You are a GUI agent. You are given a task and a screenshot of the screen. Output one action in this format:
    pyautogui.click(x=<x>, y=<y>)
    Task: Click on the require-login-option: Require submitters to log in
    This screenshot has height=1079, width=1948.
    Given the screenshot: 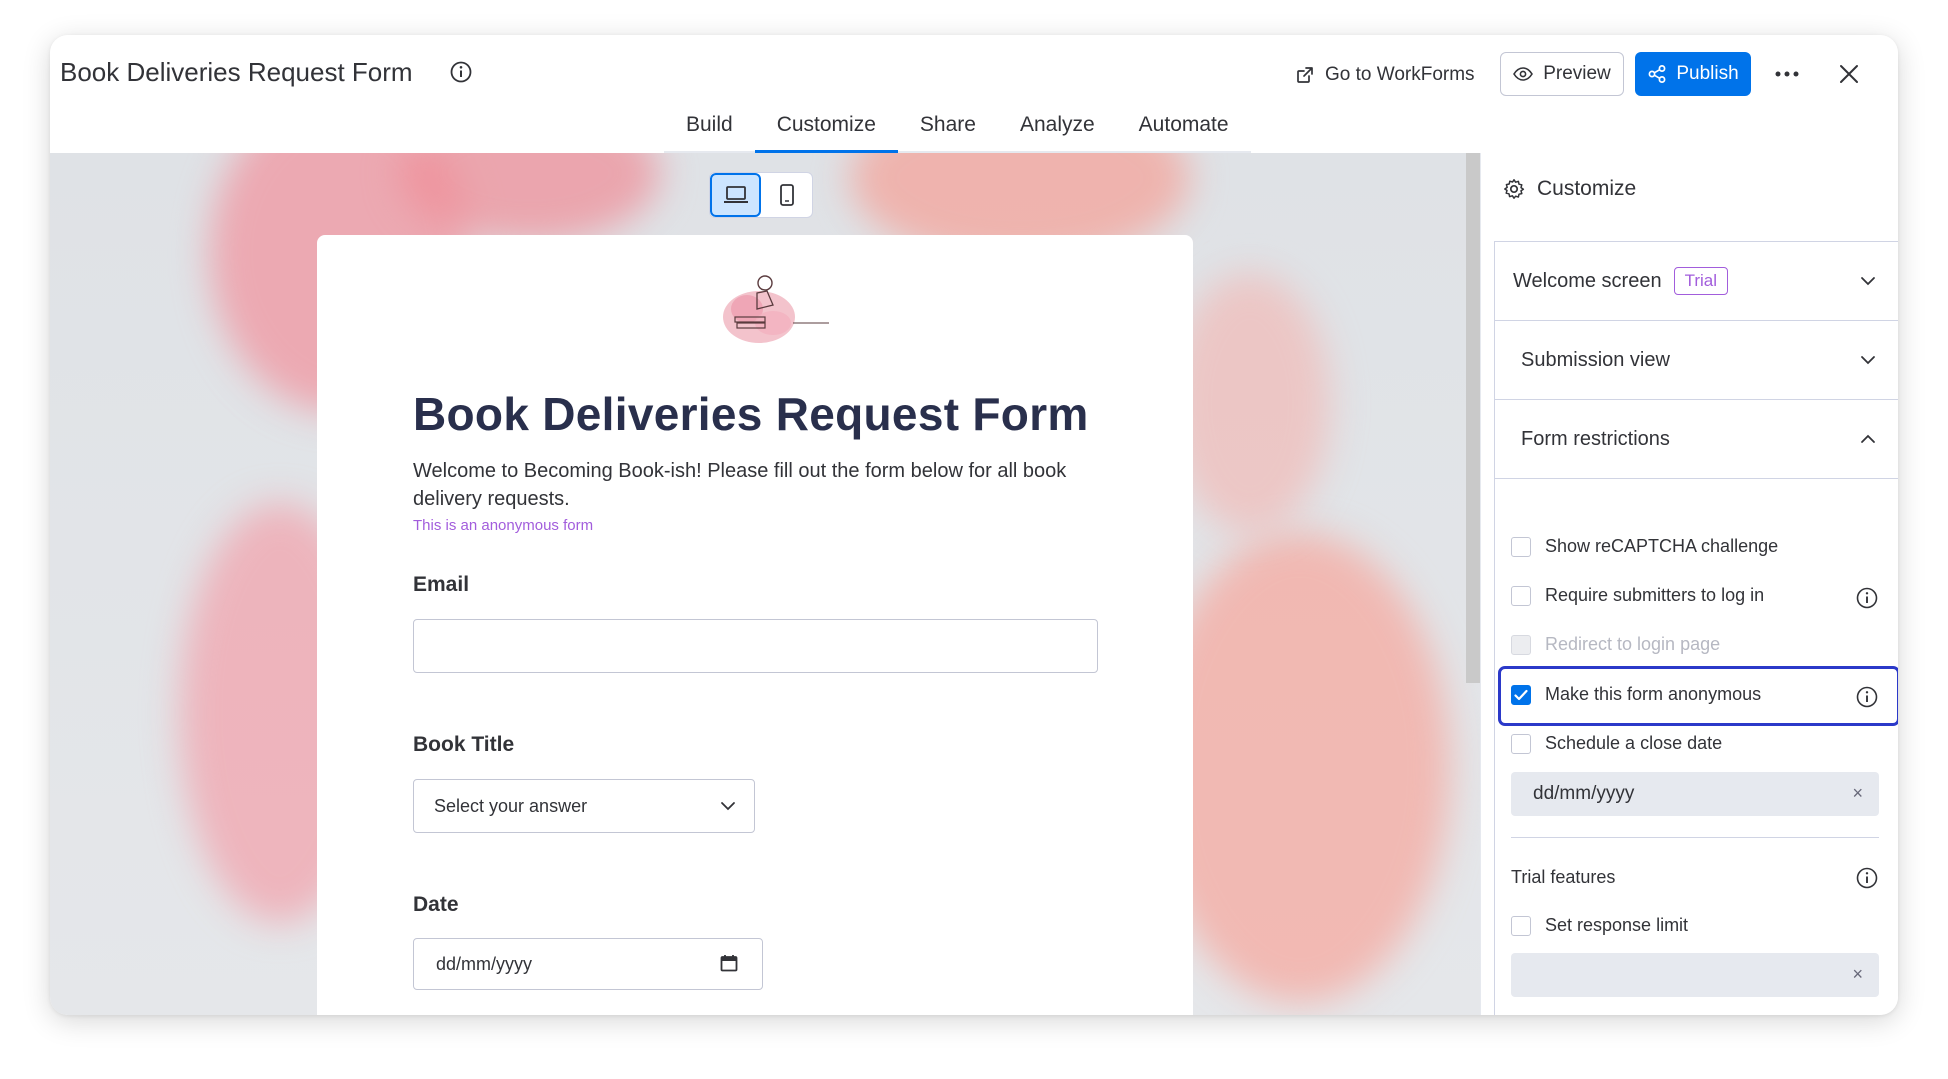 What is the action you would take?
    pyautogui.click(x=1637, y=595)
    